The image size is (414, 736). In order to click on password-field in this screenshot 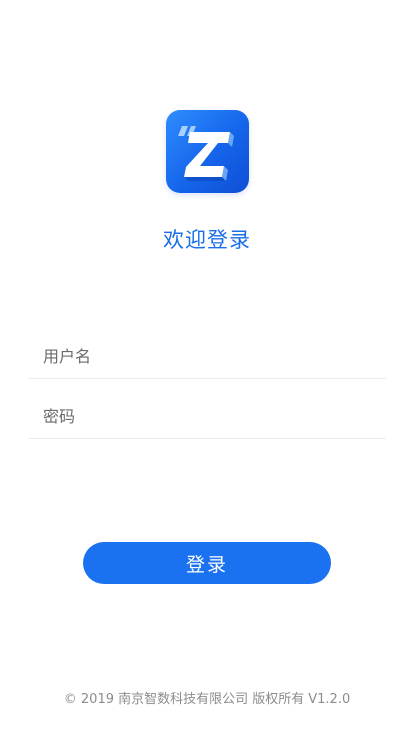, I will do `click(207, 416)`.